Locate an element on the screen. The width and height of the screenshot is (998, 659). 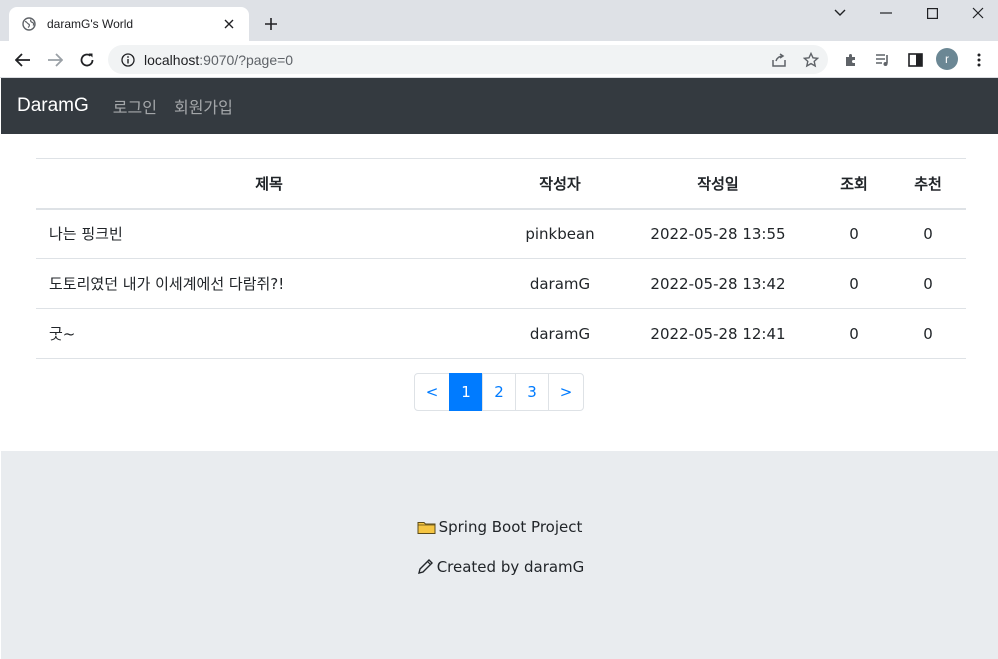
site-navbar: DaramG 로그인 회원가입 is located at coordinates (499, 106).